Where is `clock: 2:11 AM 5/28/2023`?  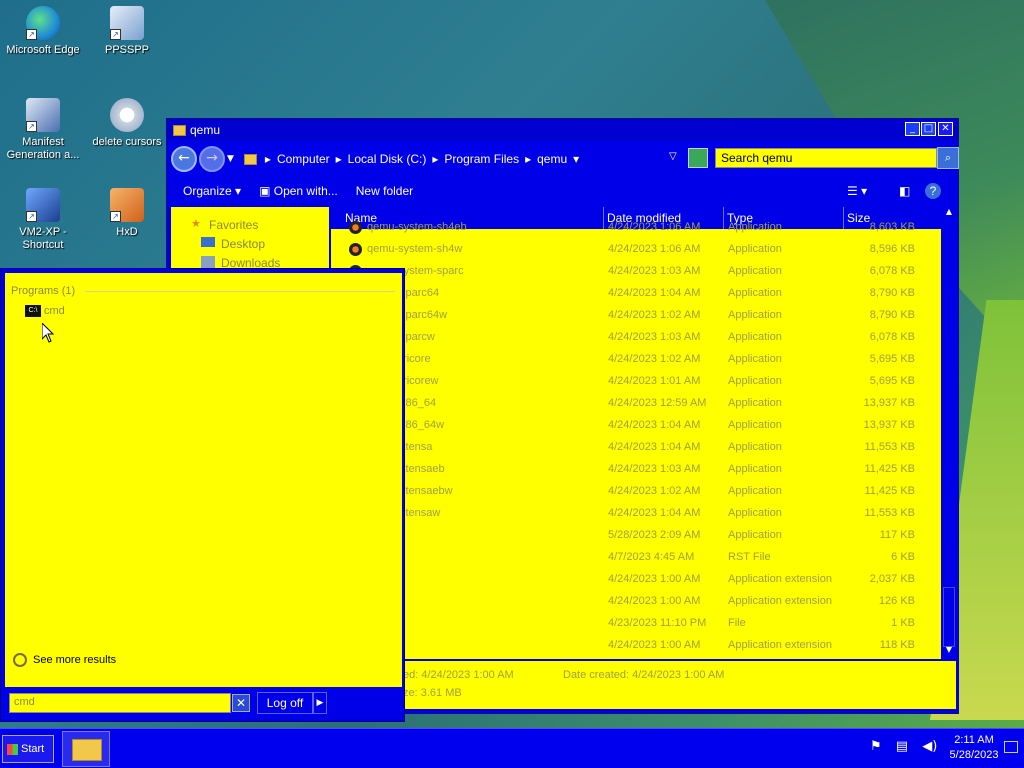
clock: 2:11 AM 5/28/2023 is located at coordinates (974, 748).